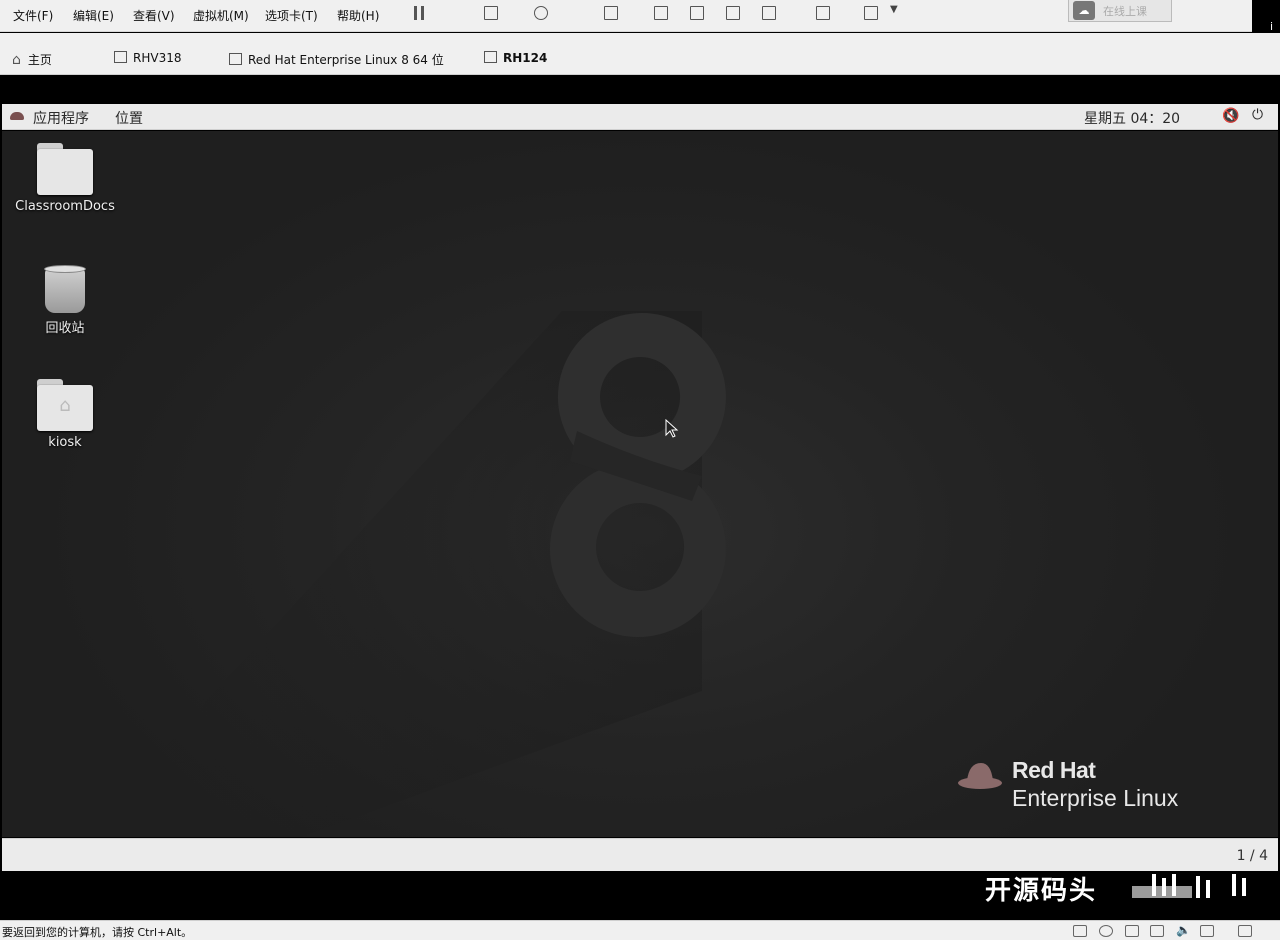  I want to click on desktop-icon-trash: 回收站, so click(65, 300).